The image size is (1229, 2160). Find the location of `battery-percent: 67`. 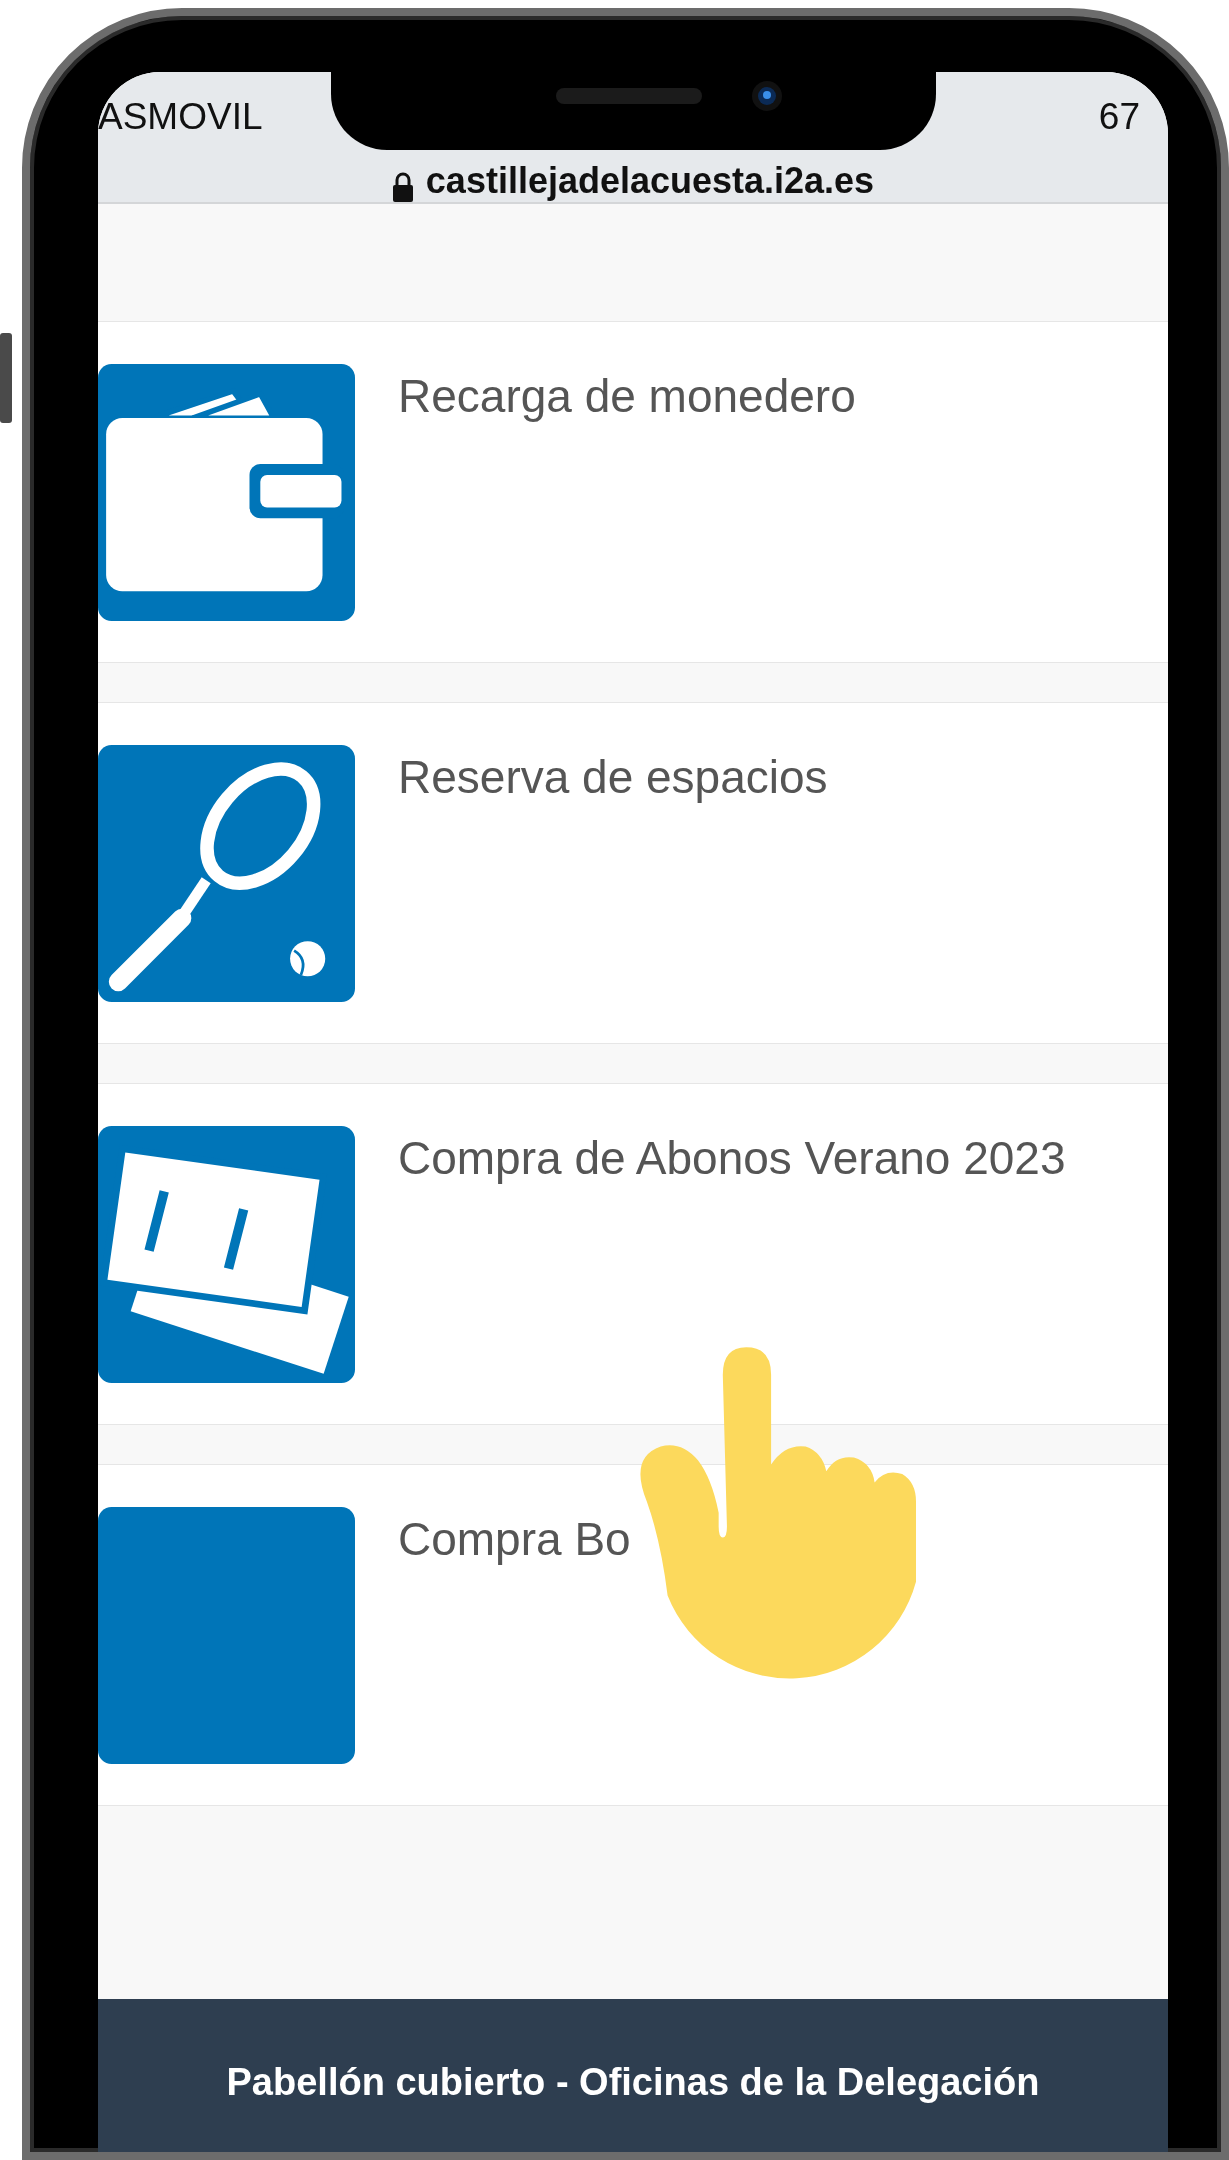

battery-percent: 67 is located at coordinates (1119, 117).